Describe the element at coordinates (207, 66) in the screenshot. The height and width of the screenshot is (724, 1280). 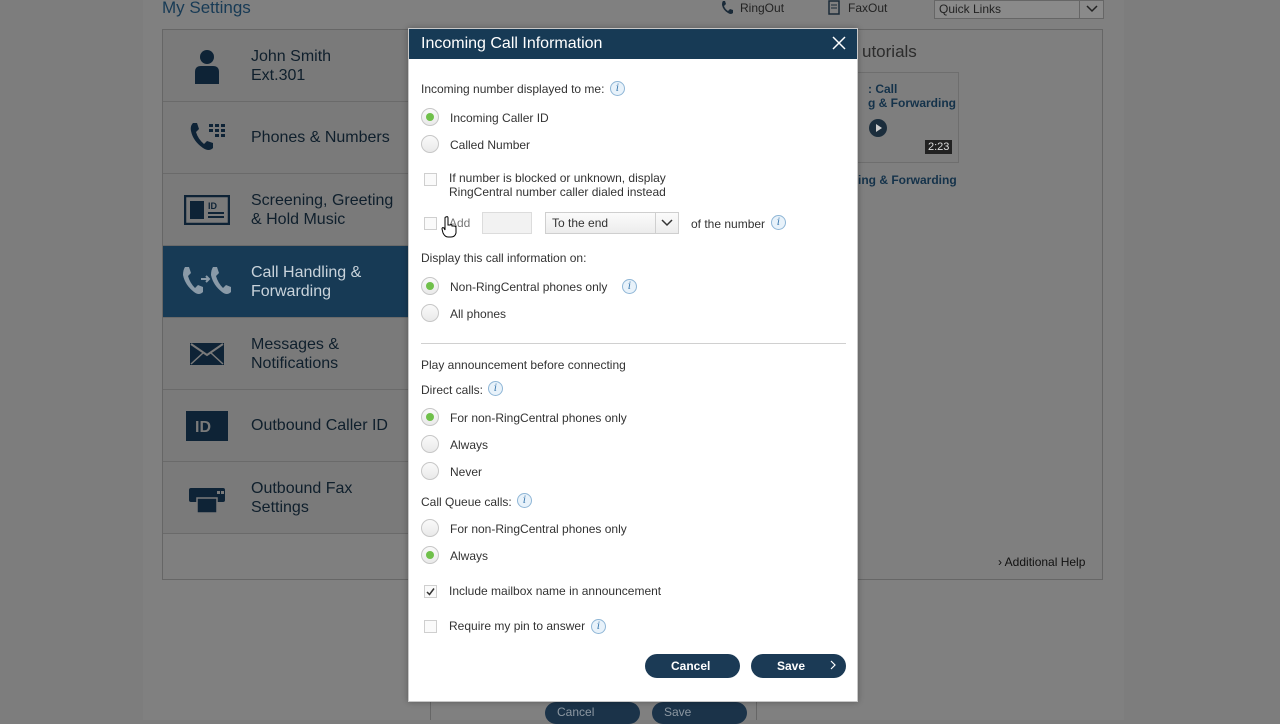
I see `user-icon` at that location.